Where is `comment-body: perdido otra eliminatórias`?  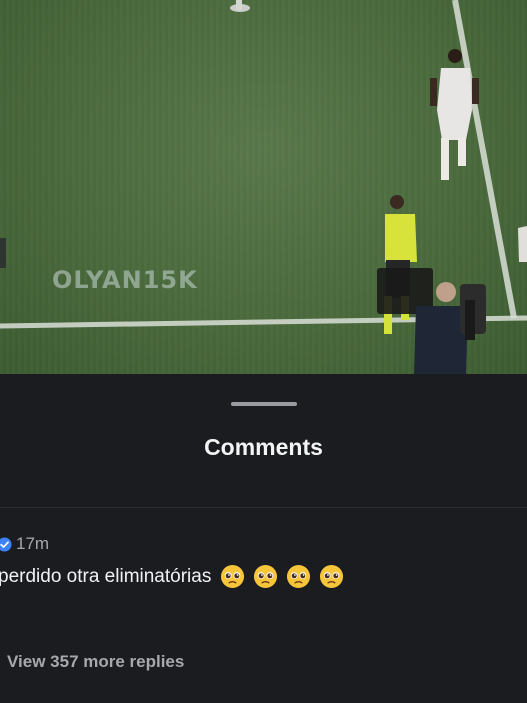
comment-body: perdido otra eliminatórias is located at coordinates (172, 576).